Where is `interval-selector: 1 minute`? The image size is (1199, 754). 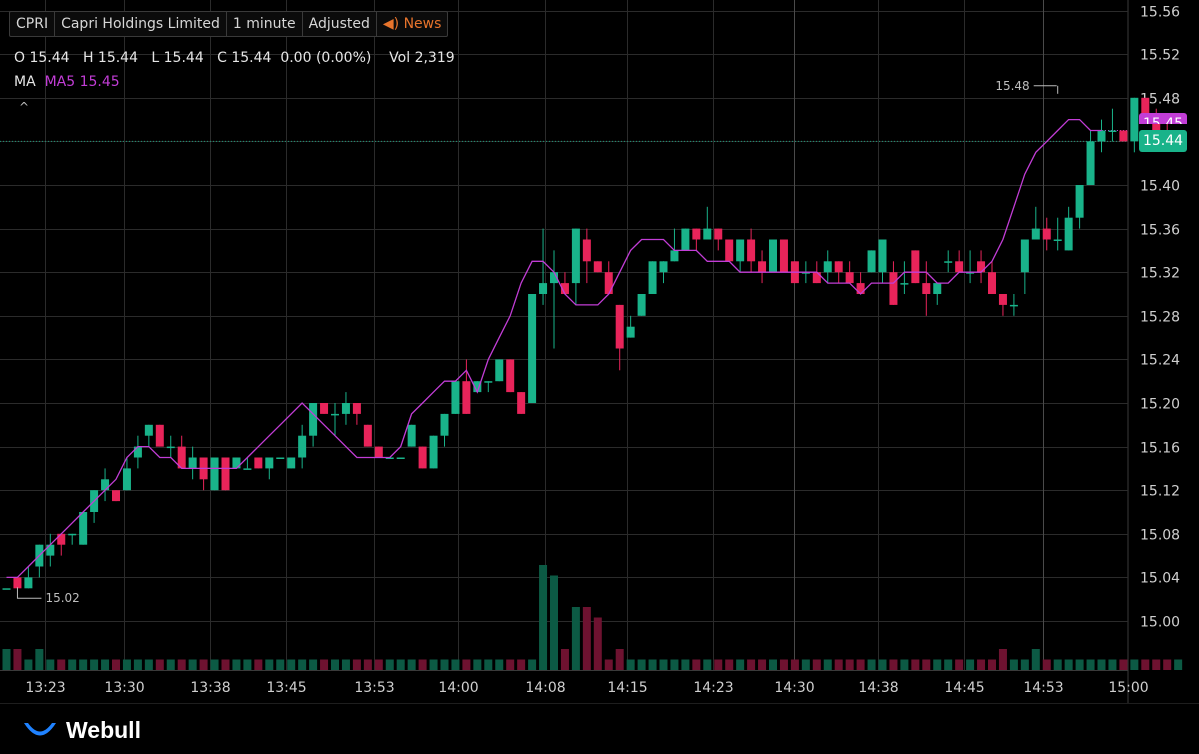
interval-selector: 1 minute is located at coordinates (265, 24).